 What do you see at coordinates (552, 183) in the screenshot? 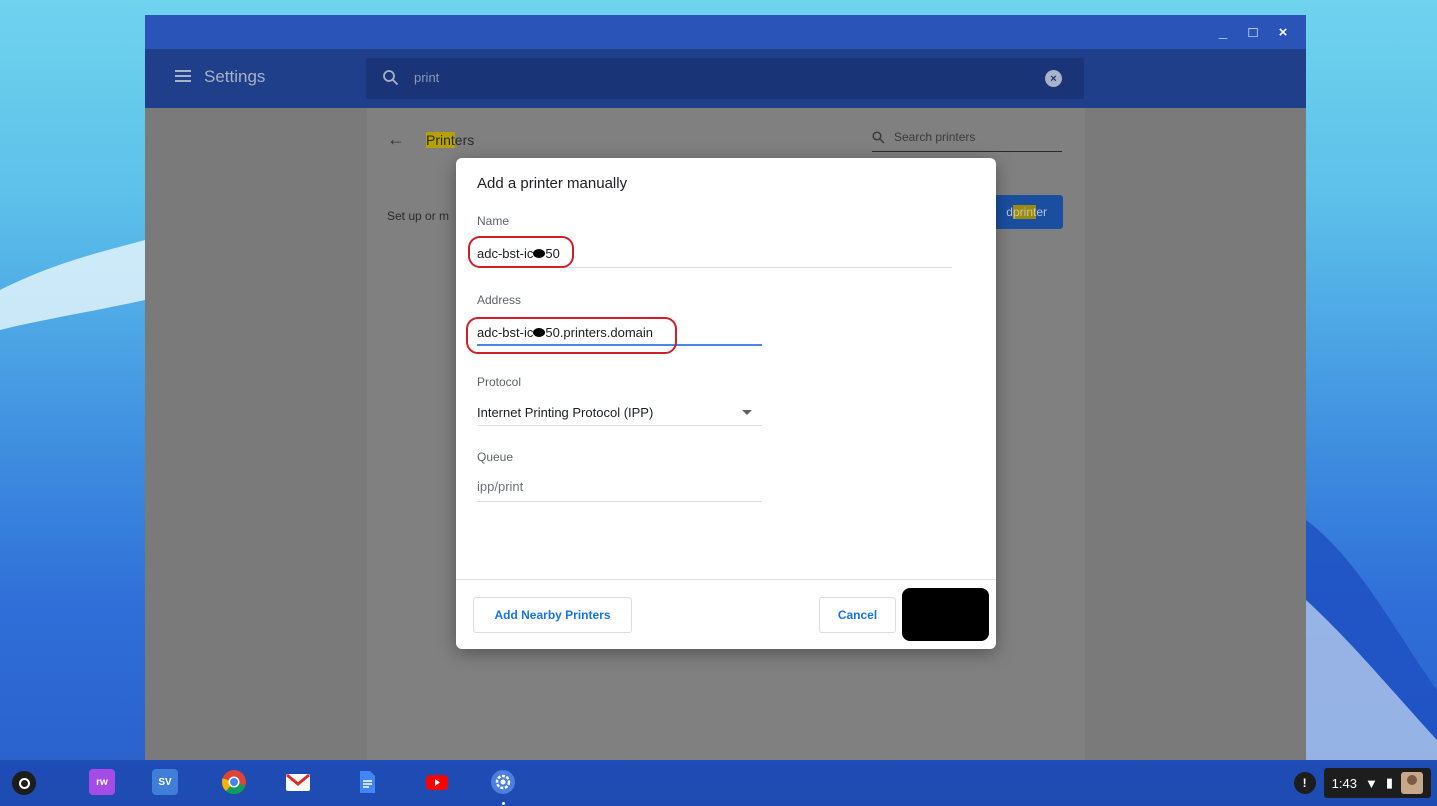
I see `dialog-title: Add a printer manually` at bounding box center [552, 183].